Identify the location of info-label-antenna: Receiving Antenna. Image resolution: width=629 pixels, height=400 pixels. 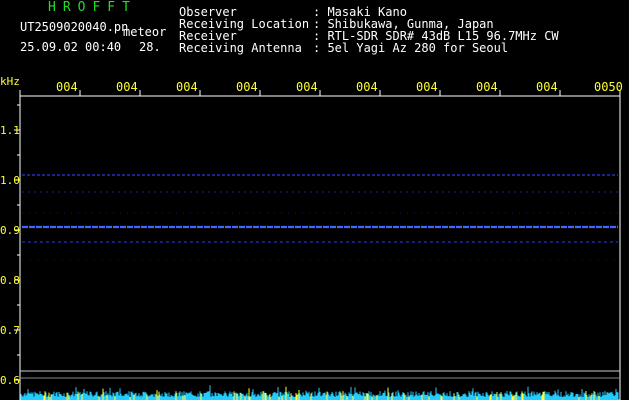
(240, 48).